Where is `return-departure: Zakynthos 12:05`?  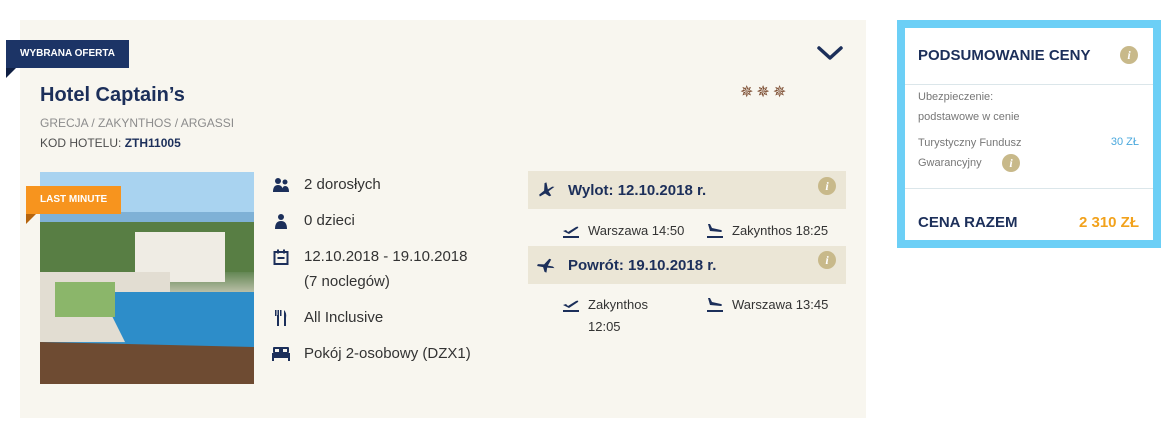
return-departure: Zakynthos 12:05 is located at coordinates (605, 316).